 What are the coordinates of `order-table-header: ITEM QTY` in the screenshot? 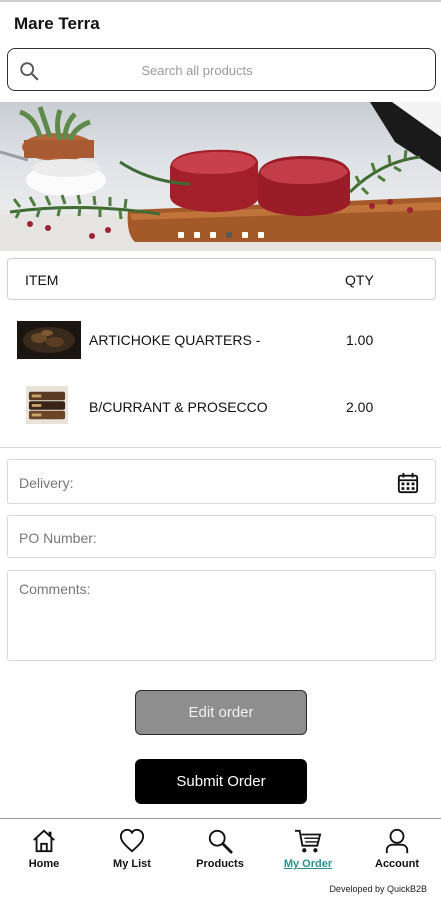 It's located at (221, 279).